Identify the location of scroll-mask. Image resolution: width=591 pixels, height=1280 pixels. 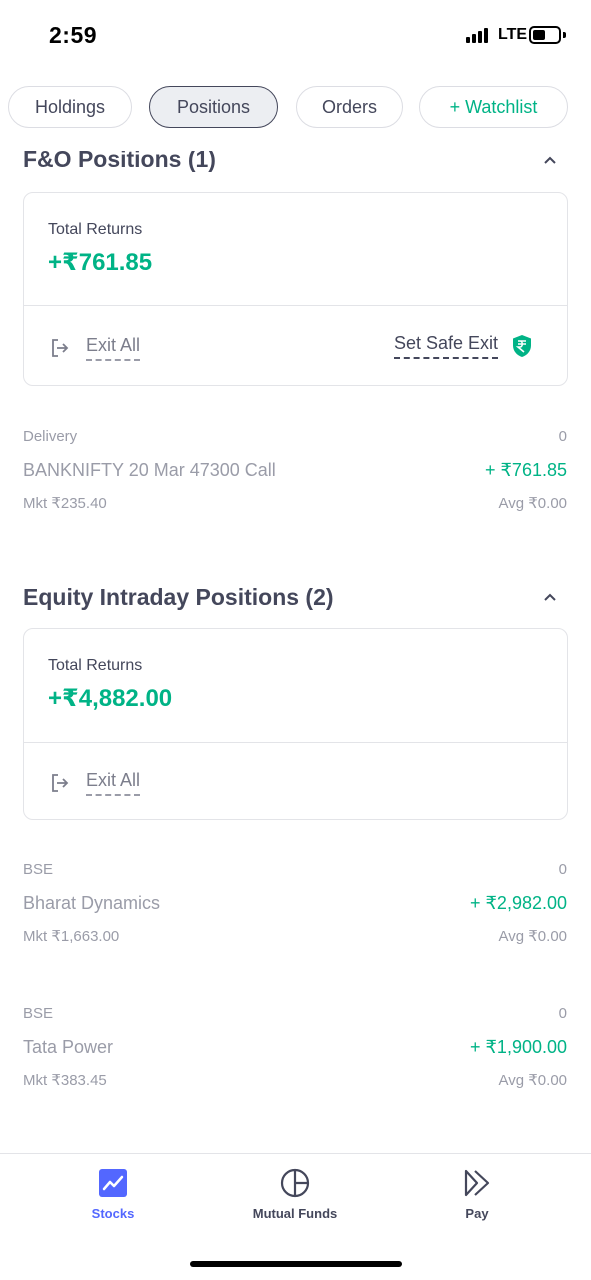
(295, 139).